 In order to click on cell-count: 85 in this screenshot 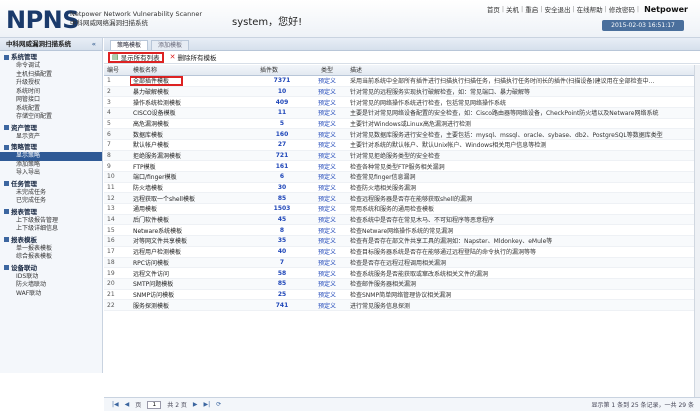, I will do `click(282, 198)`.